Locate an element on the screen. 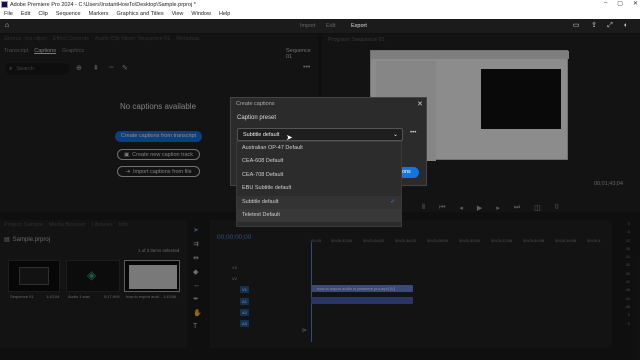 The height and width of the screenshot is (360, 640). preset-option: CEA-608 Default is located at coordinates (319, 161).